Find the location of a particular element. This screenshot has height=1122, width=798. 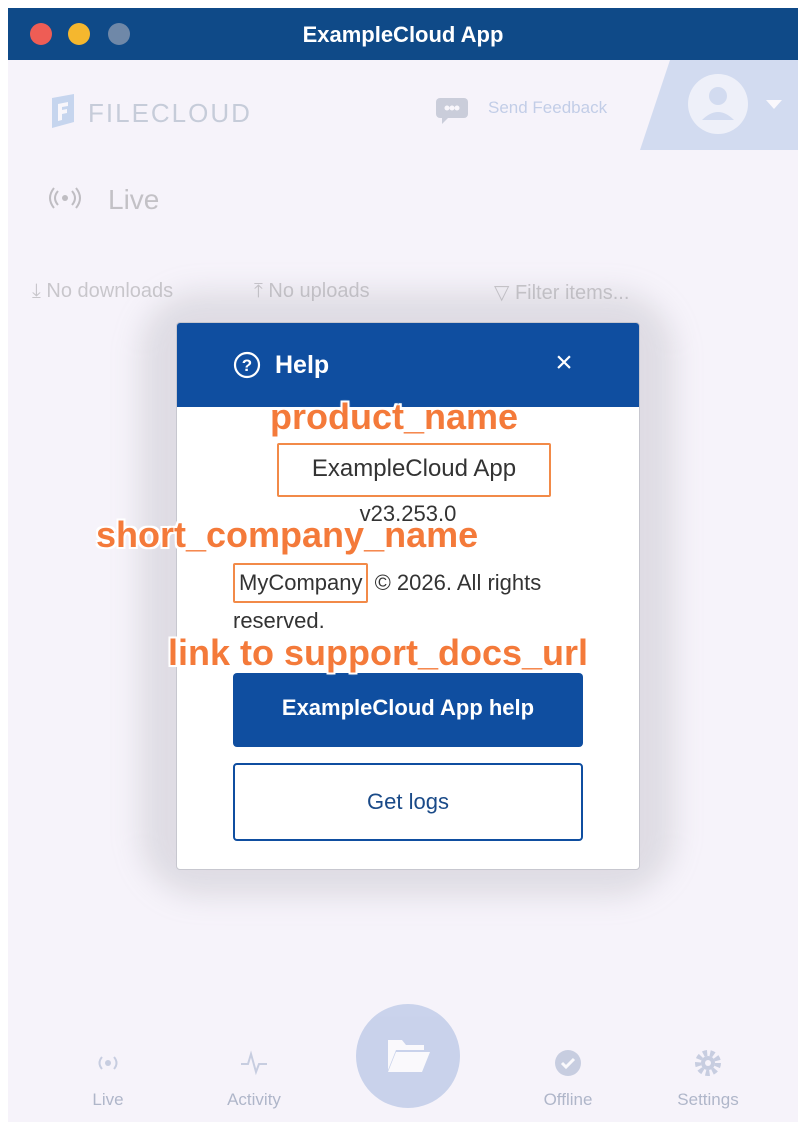

dialog-header: ? Help × is located at coordinates (408, 365).